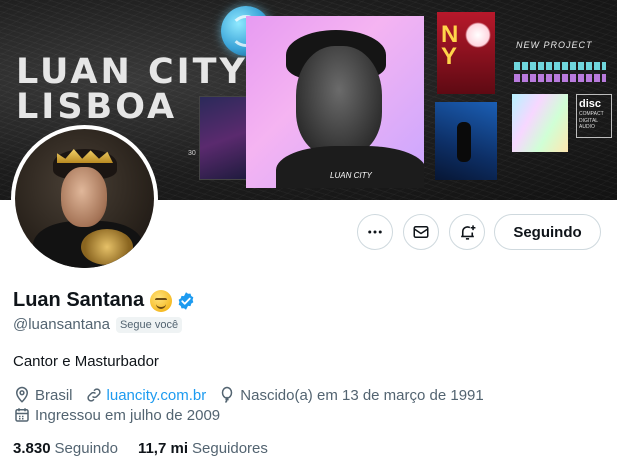  I want to click on location-text: Brasil, so click(54, 395).